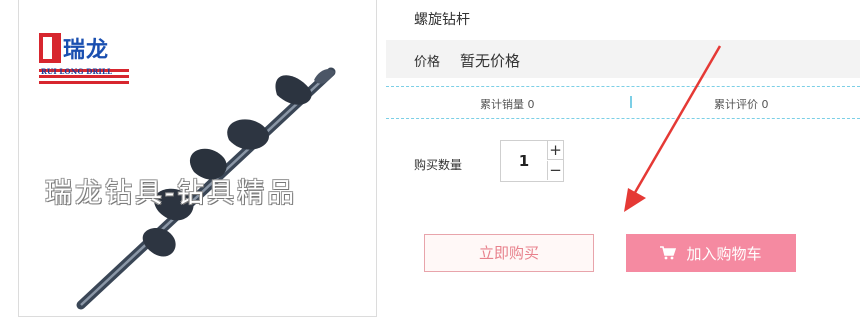 Image resolution: width=860 pixels, height=317 pixels. What do you see at coordinates (86, 50) in the screenshot?
I see `logo-chinese-text: 瑞龙` at bounding box center [86, 50].